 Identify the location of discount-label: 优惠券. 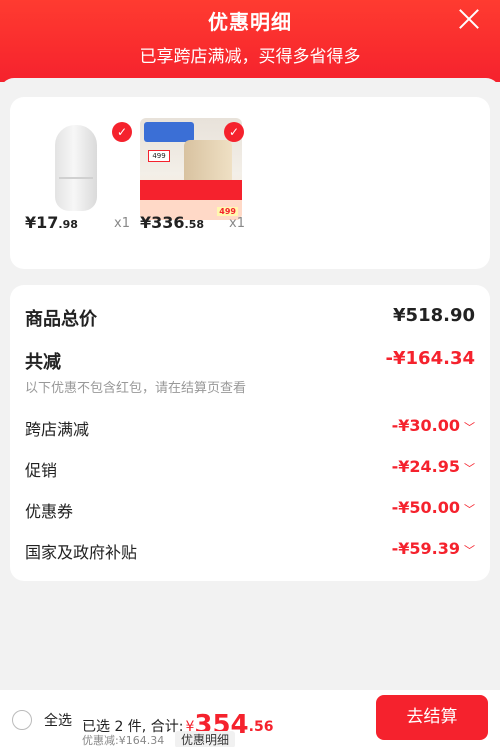
(49, 511).